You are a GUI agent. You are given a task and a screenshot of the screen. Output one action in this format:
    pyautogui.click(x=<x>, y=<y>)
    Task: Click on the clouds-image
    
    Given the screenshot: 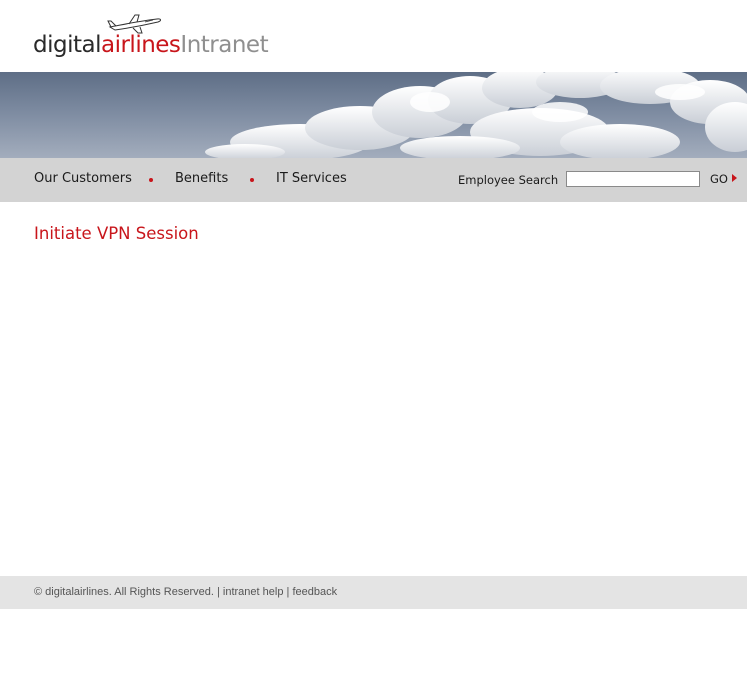 What is the action you would take?
    pyautogui.click(x=476, y=115)
    